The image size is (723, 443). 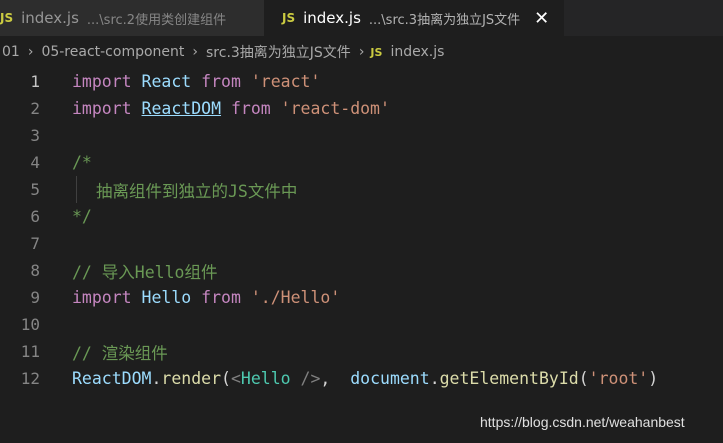 What do you see at coordinates (361, 324) in the screenshot?
I see `code-line: 10` at bounding box center [361, 324].